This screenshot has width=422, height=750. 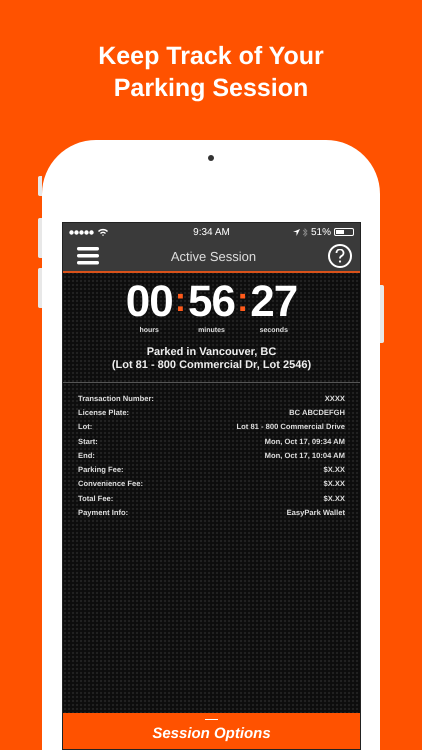 What do you see at coordinates (344, 232) in the screenshot?
I see `battery-icon` at bounding box center [344, 232].